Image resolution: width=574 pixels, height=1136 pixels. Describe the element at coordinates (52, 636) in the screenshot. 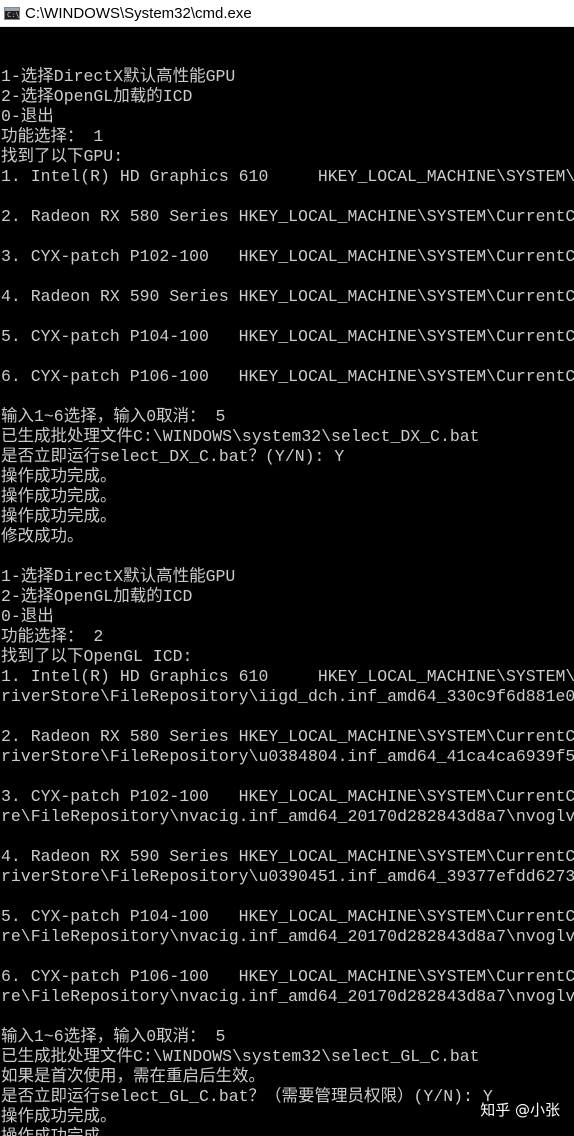

I see `console-line: 功能选择： 2` at that location.